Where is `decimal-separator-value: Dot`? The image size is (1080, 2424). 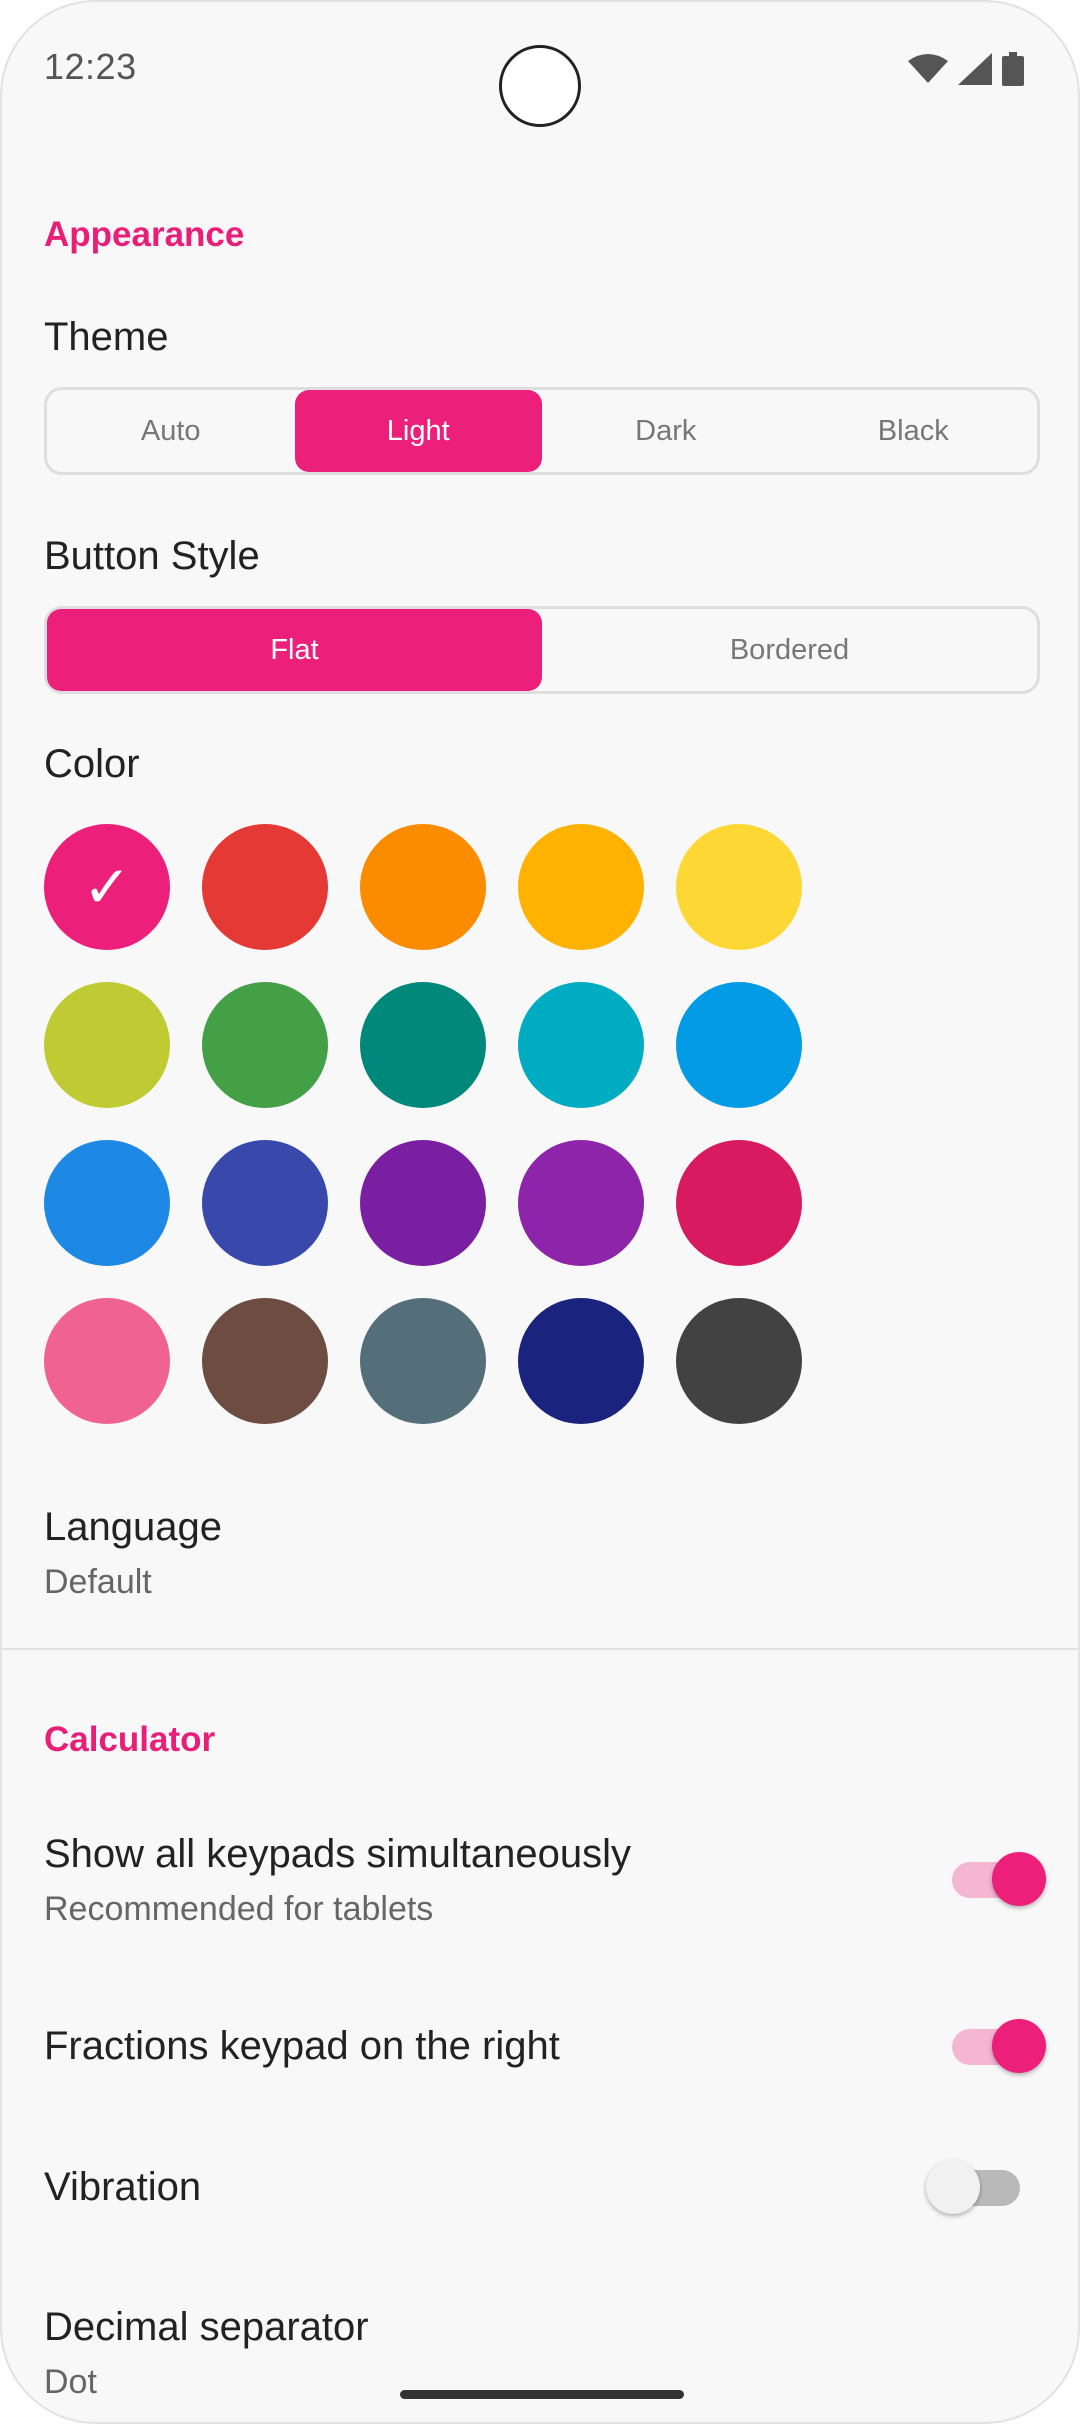
decimal-separator-value: Dot is located at coordinates (70, 2382).